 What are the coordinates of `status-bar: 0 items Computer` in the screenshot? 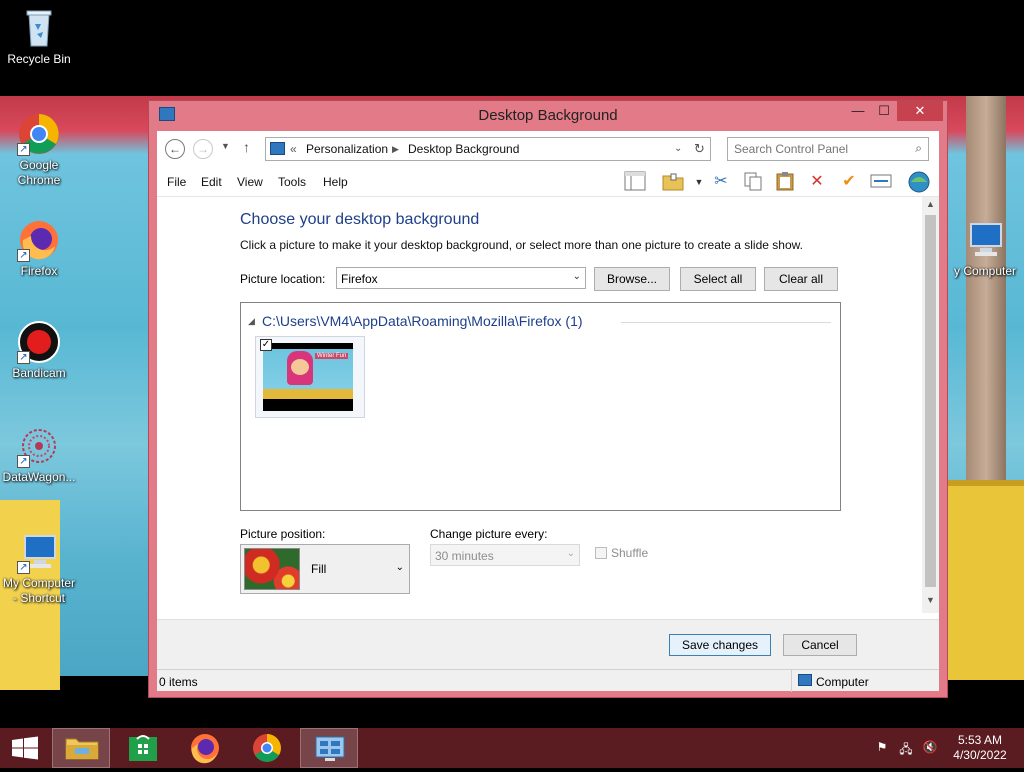 It's located at (548, 680).